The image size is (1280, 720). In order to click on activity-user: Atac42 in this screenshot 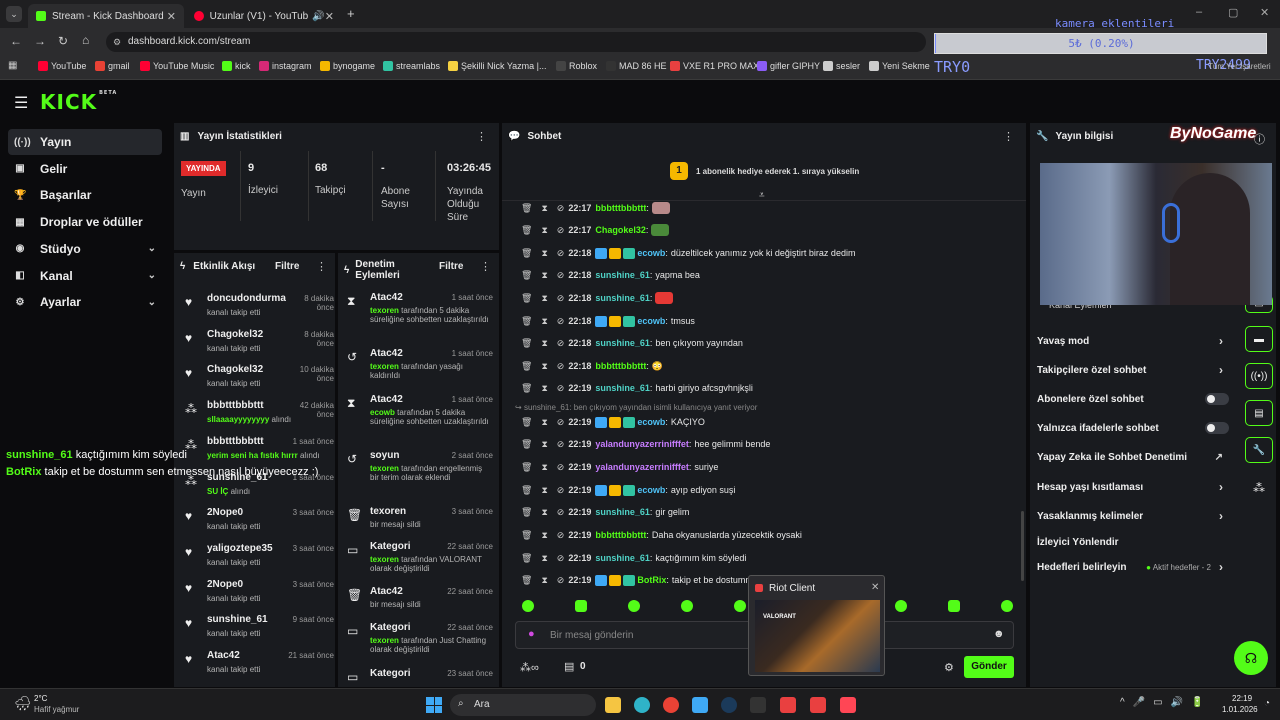, I will do `click(223, 655)`.